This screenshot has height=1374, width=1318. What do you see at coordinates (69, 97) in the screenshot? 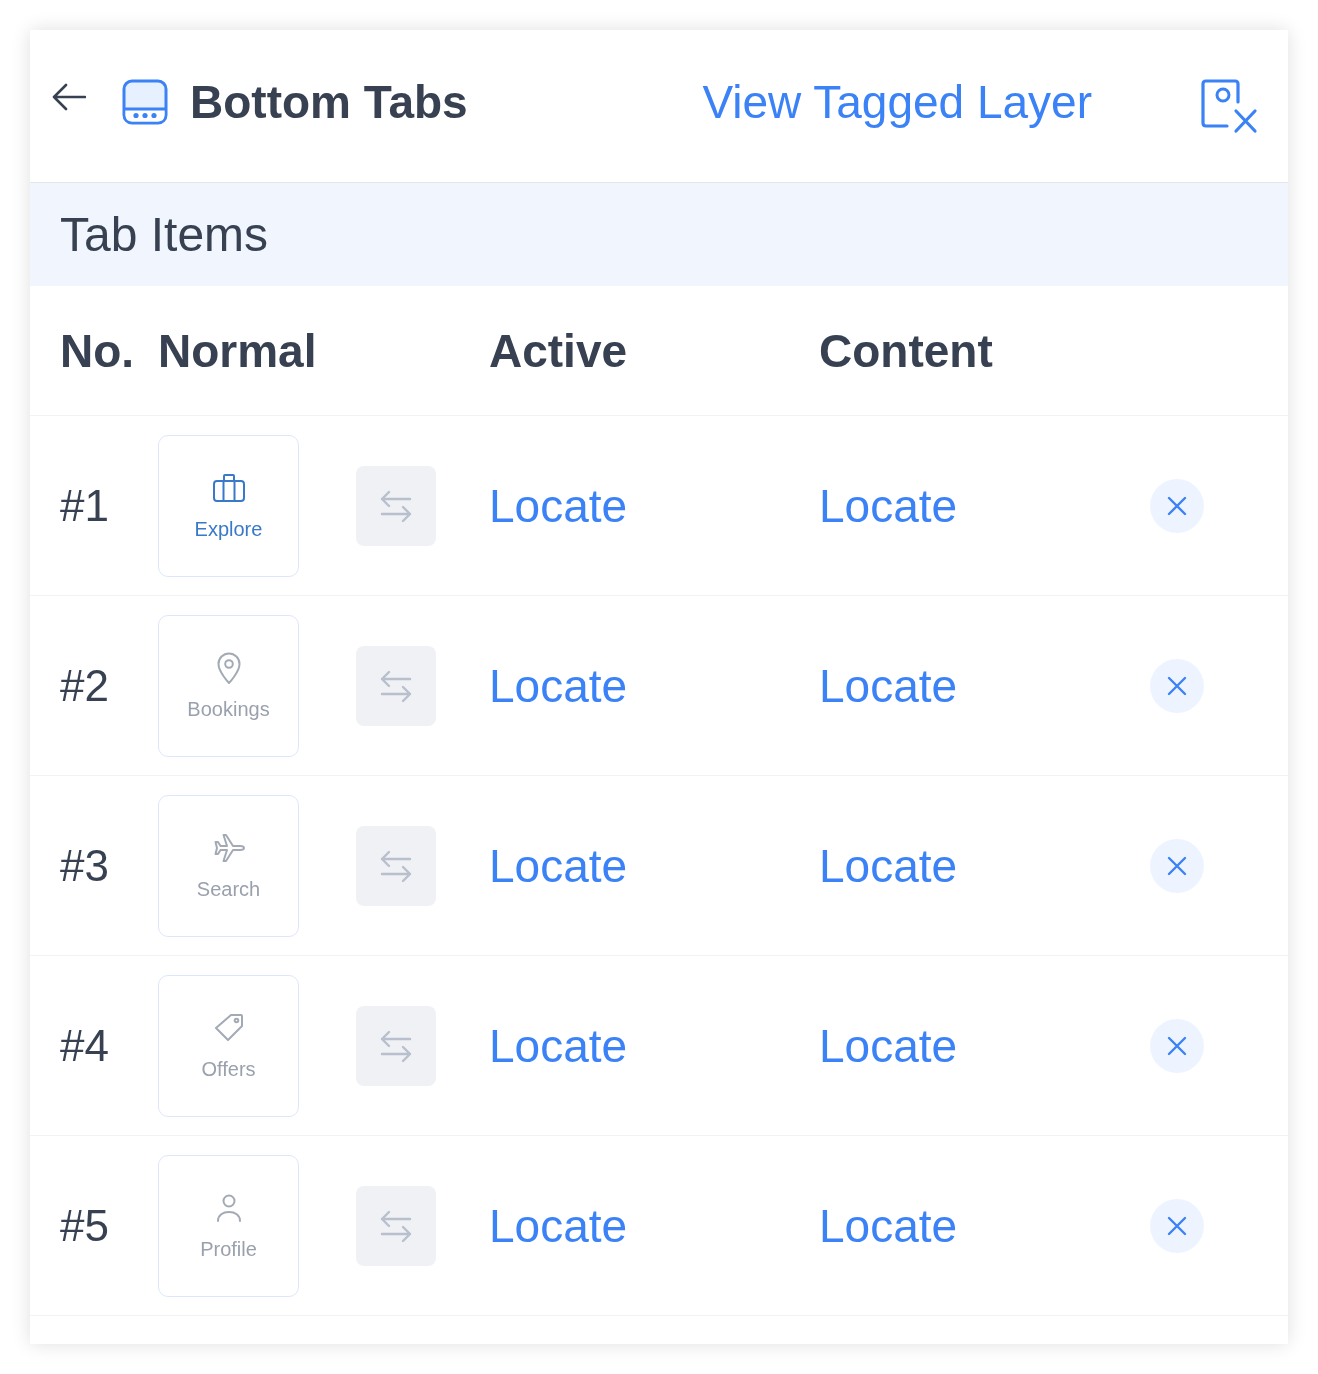
I see `back-arrow-icon` at bounding box center [69, 97].